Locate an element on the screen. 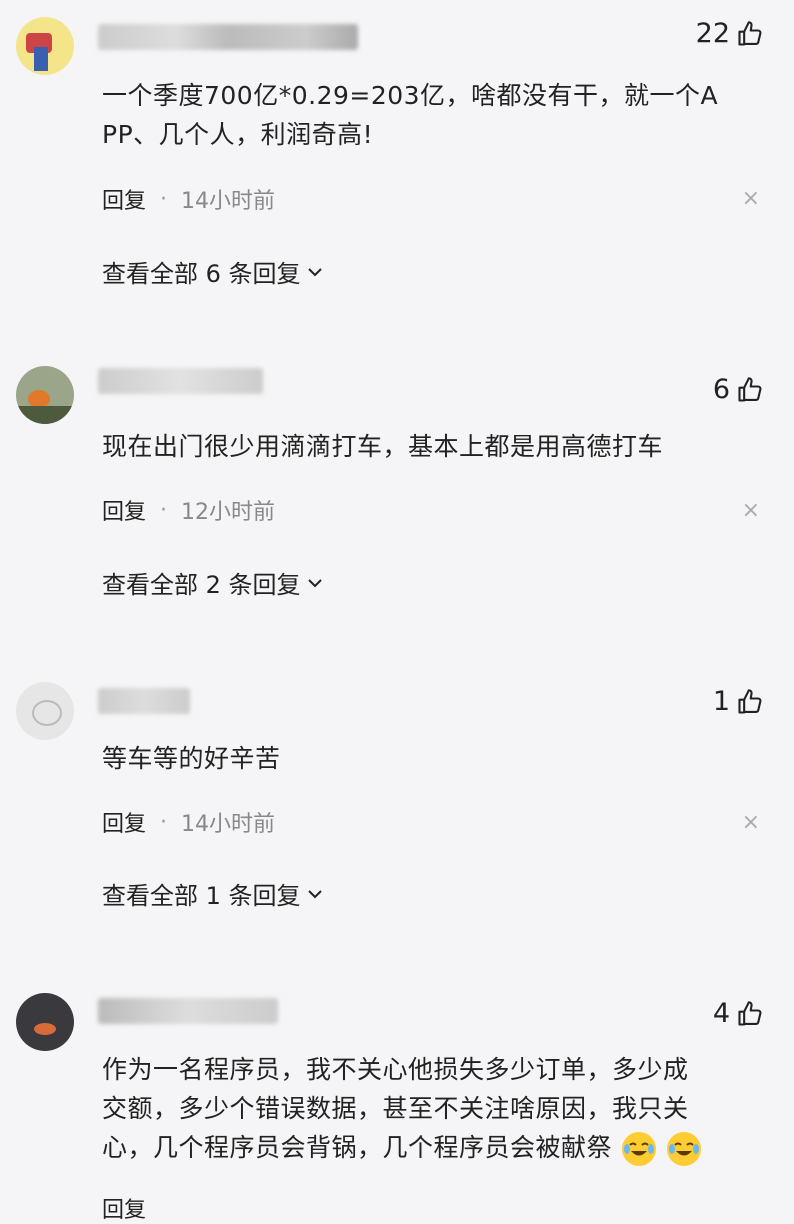 The image size is (794, 1224). view-all-replies-label: 查看全部 1 条回复 is located at coordinates (201, 896).